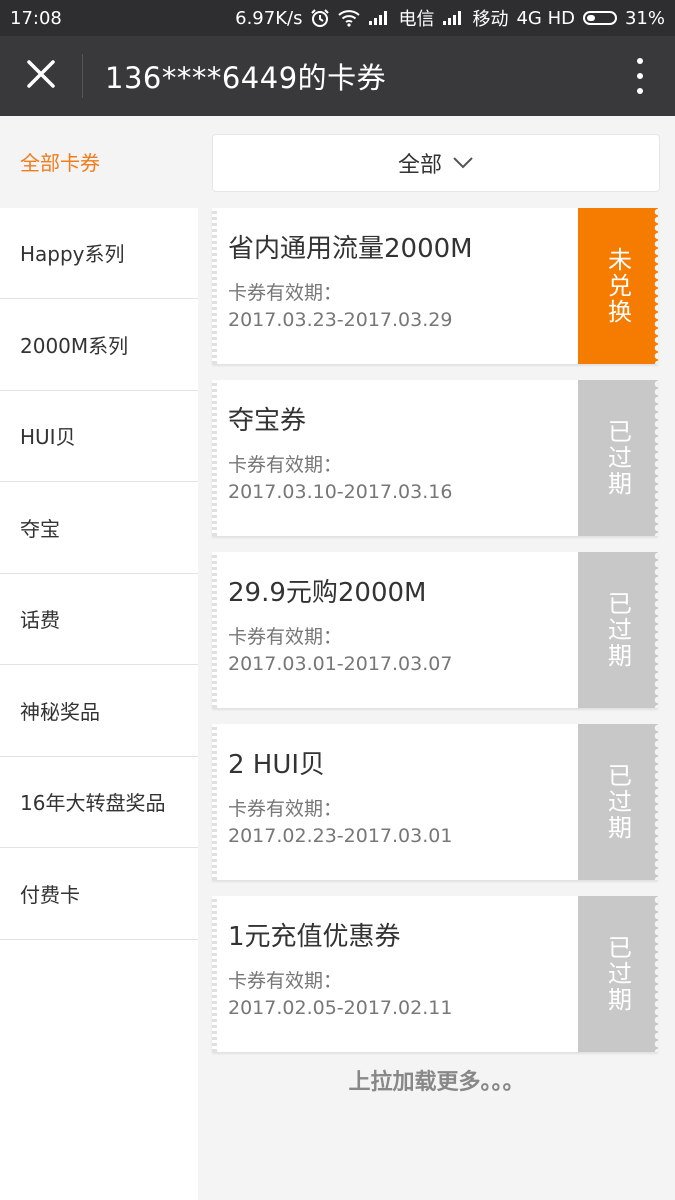  What do you see at coordinates (40, 528) in the screenshot?
I see `sidebar-item-label: 夺宝` at bounding box center [40, 528].